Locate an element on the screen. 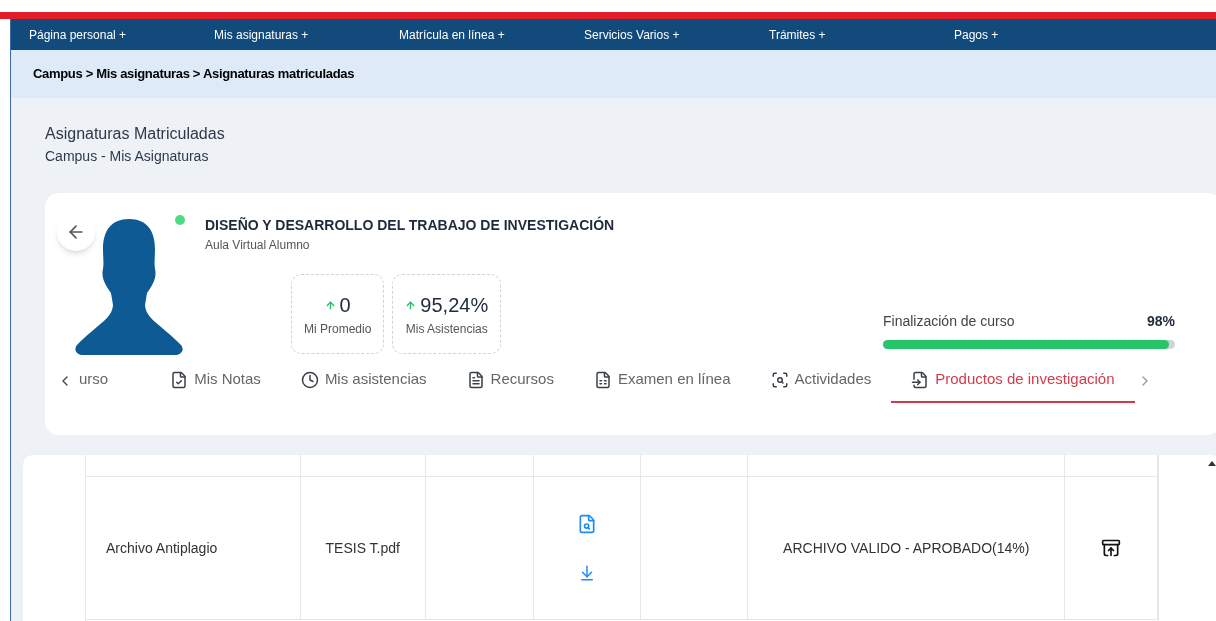  course-subtitle: Aula Virtual Alumno is located at coordinates (258, 245).